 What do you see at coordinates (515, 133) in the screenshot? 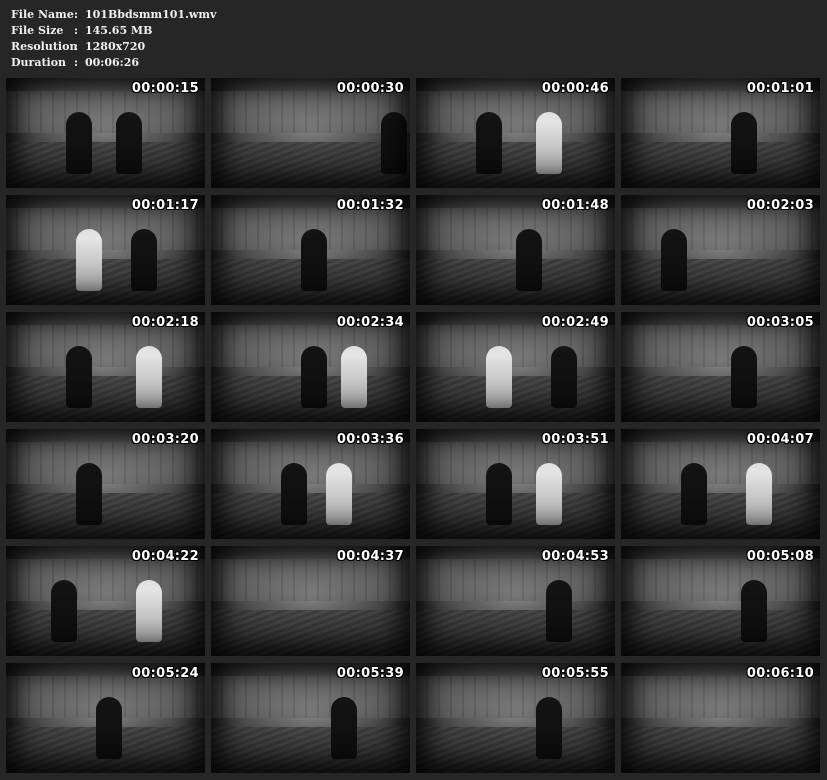
I see `video-thumbnail: 00:00:46` at bounding box center [515, 133].